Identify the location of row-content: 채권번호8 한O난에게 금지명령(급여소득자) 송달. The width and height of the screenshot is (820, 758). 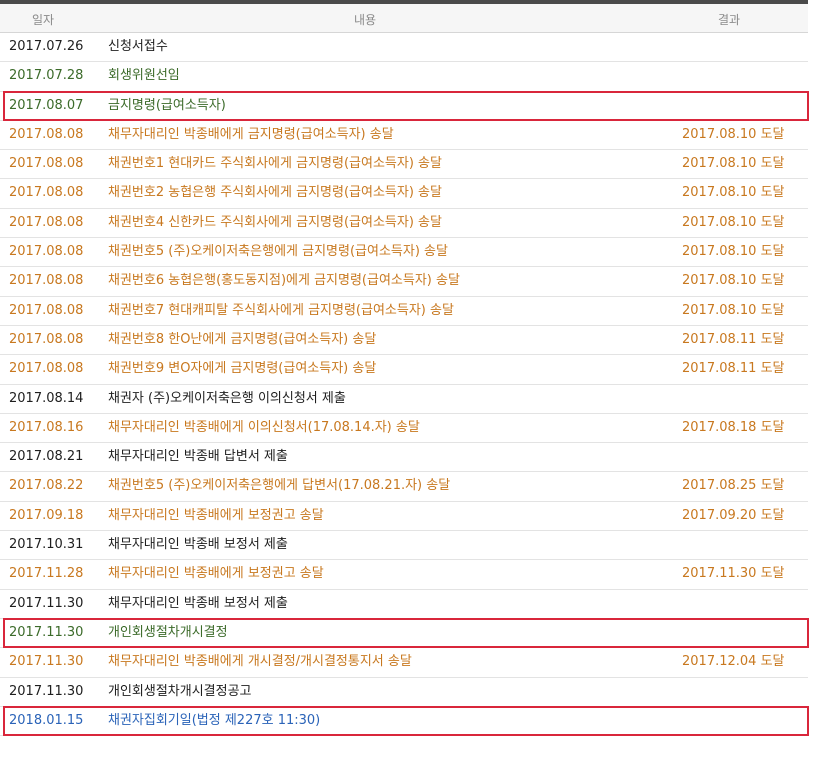
(242, 339).